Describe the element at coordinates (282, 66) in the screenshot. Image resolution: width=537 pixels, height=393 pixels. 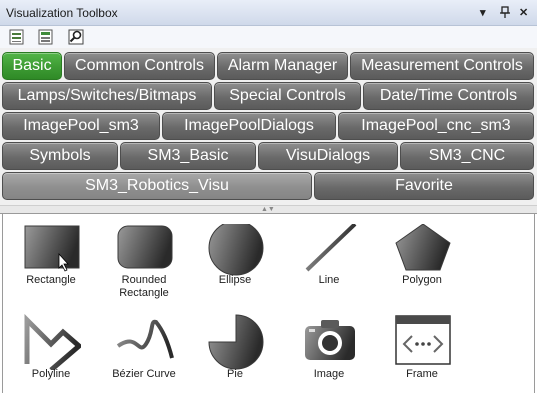
I see `tab-alarm-manager: Alarm Manager` at that location.